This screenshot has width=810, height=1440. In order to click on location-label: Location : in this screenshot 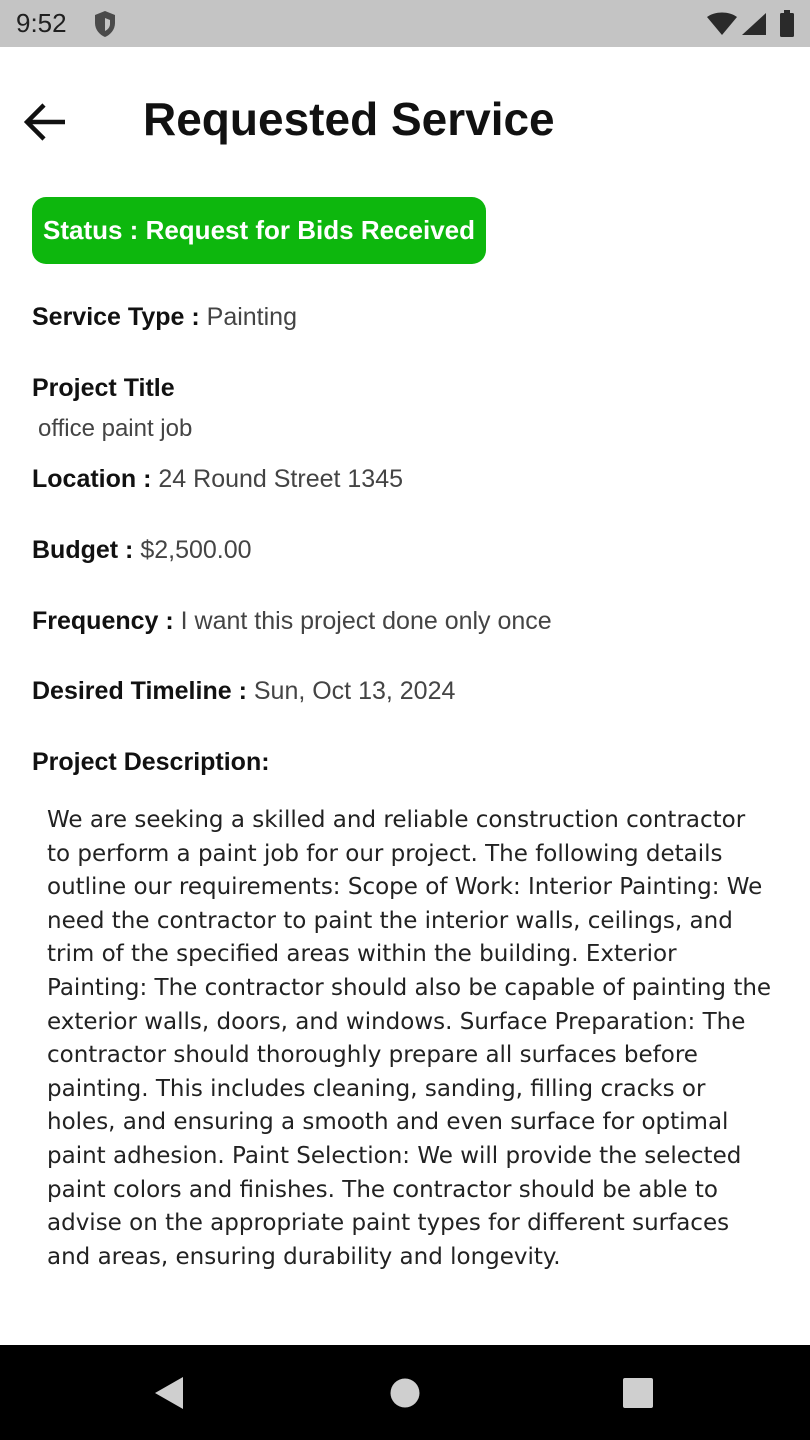, I will do `click(92, 479)`.